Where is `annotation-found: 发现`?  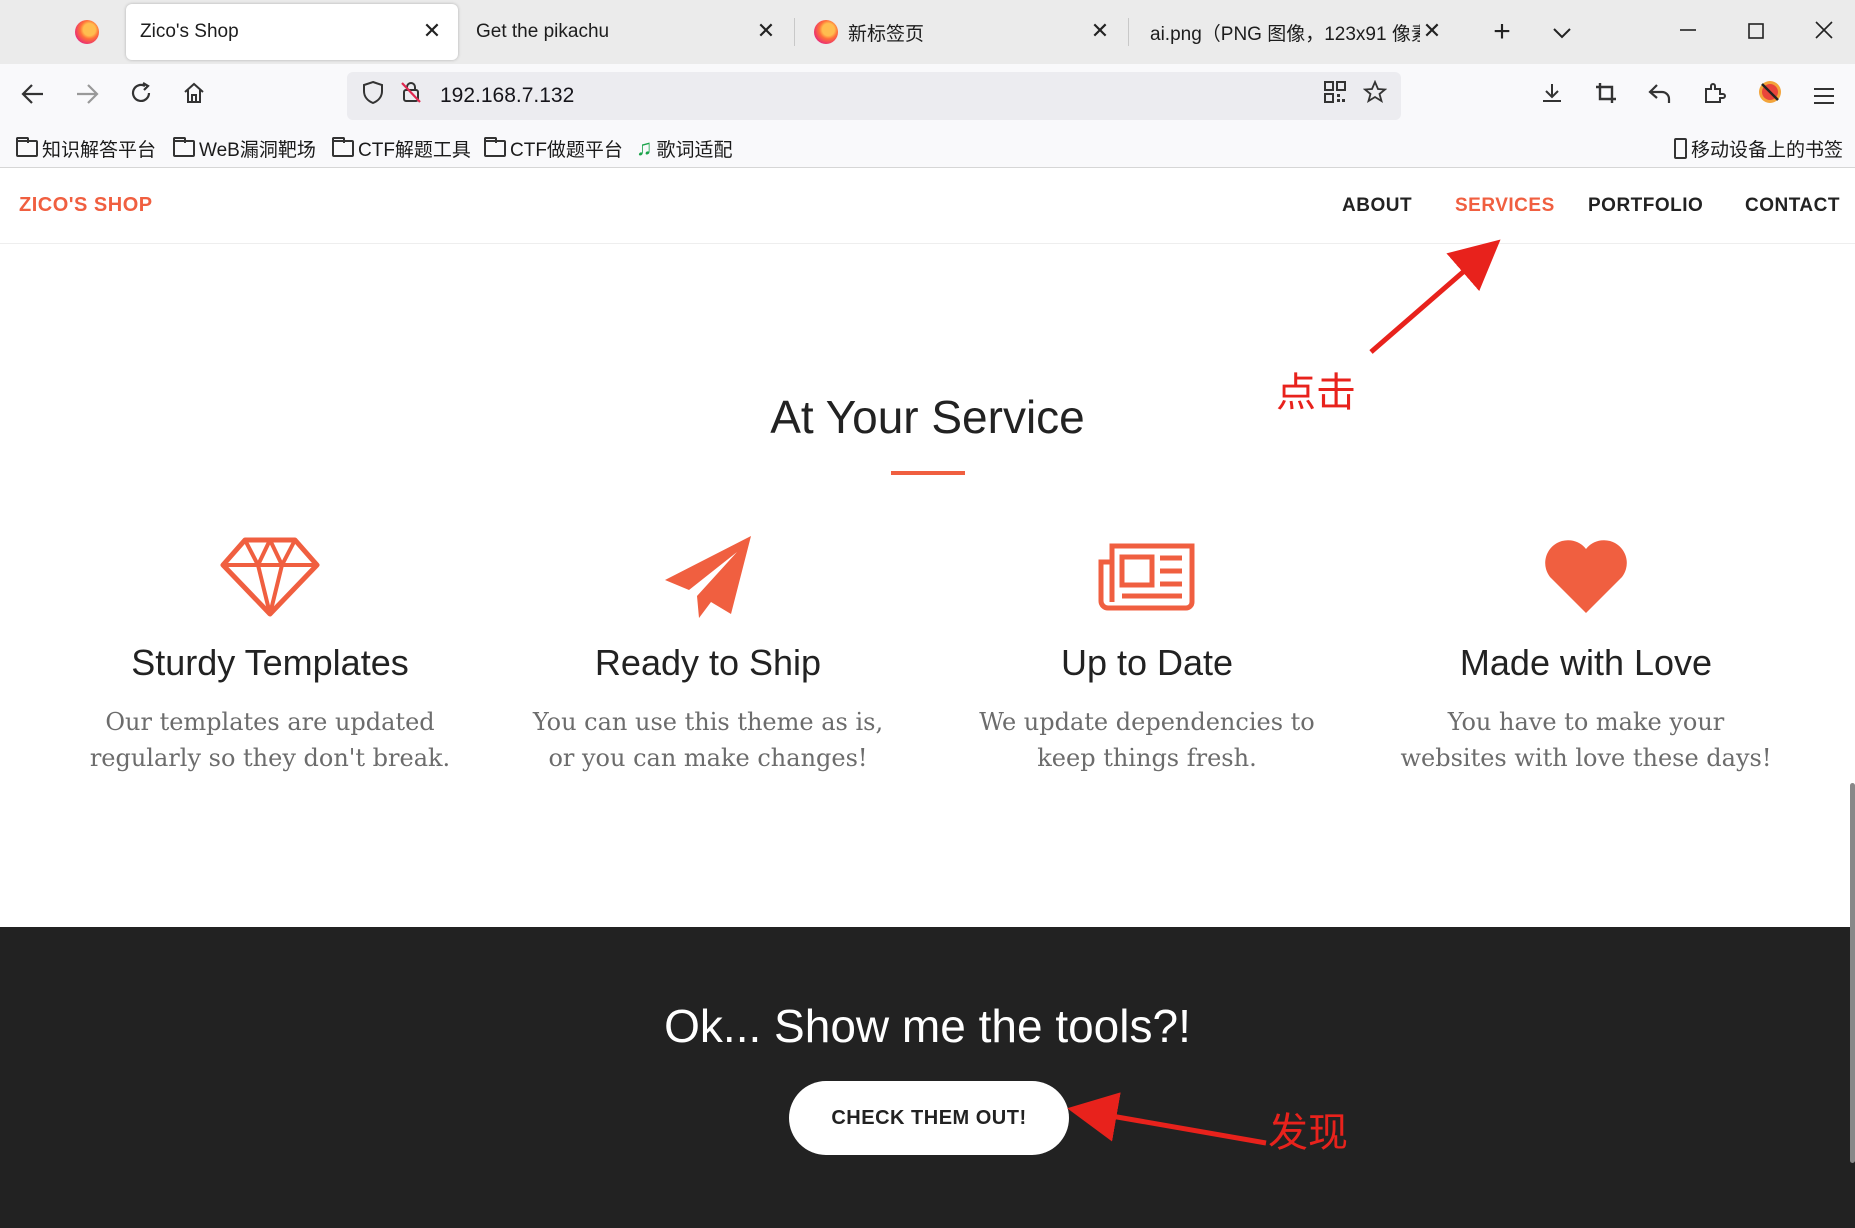 annotation-found: 发现 is located at coordinates (1308, 1133).